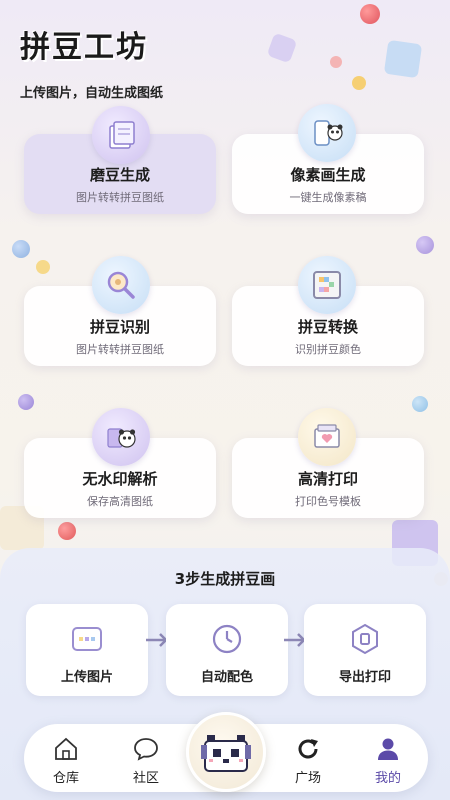  Describe the element at coordinates (327, 133) in the screenshot. I see `panda-phone-icon` at that location.